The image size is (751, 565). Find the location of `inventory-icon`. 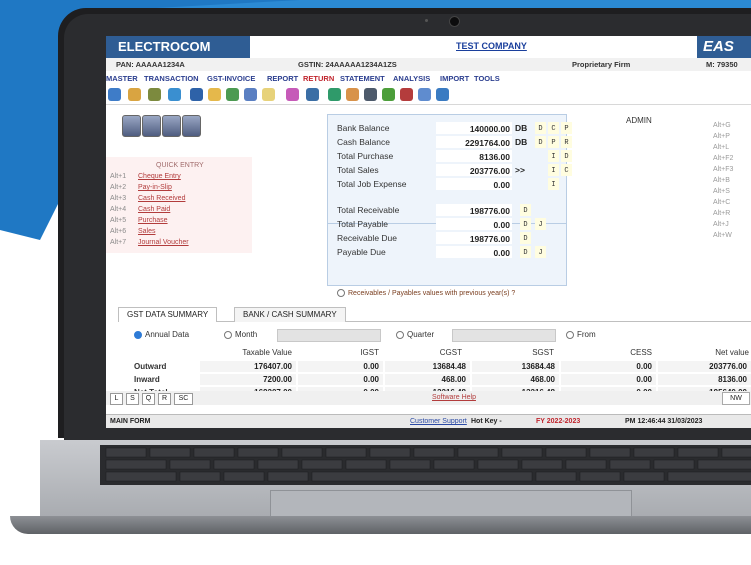

inventory-icon is located at coordinates (171, 126).